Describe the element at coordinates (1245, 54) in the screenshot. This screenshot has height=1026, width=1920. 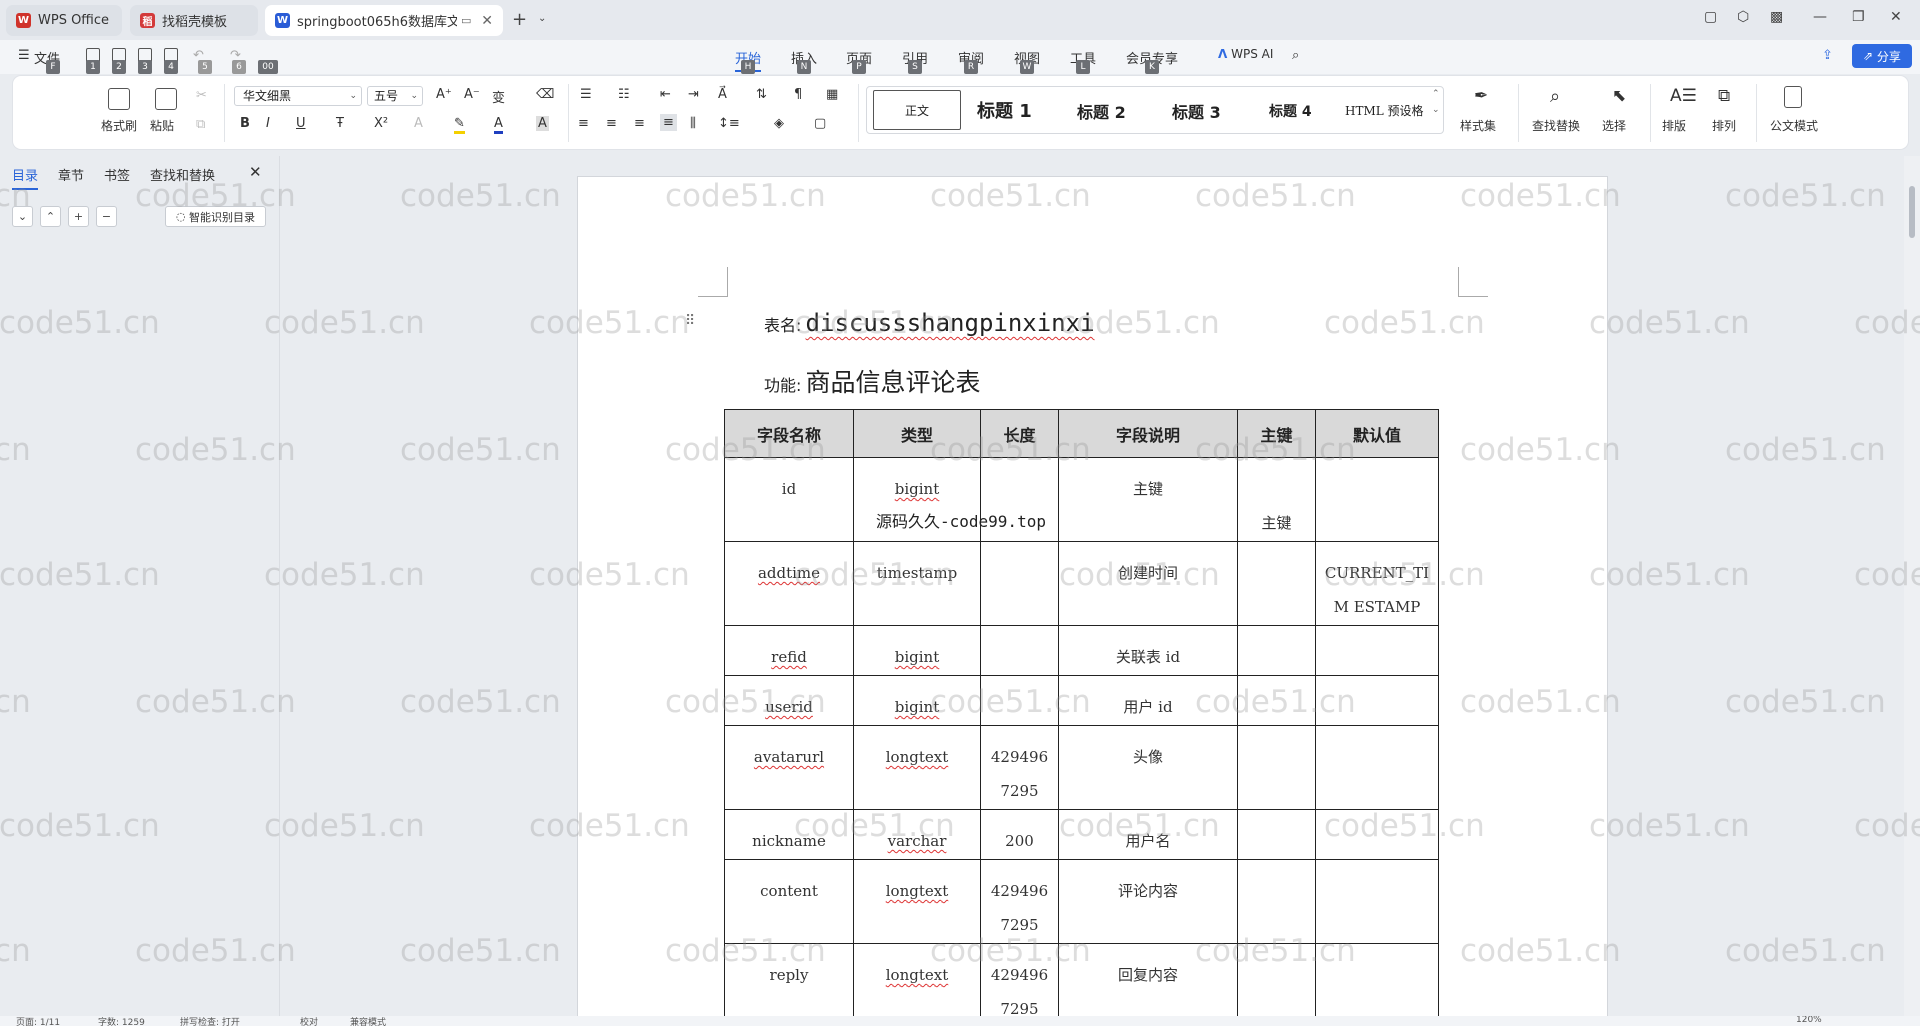
I see `wps-ai-button: Ʌ WPS AI` at that location.